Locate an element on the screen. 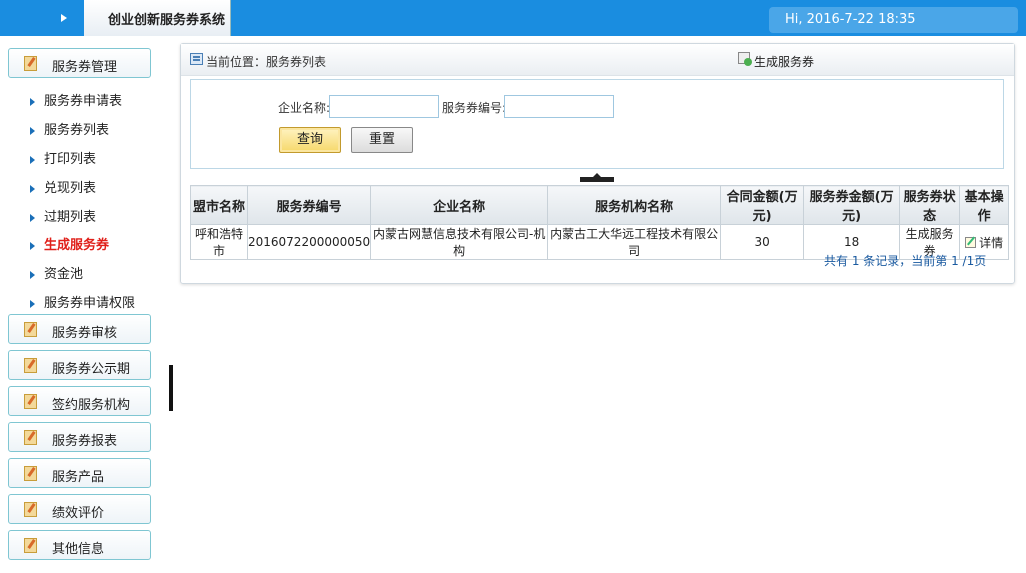 This screenshot has height=573, width=1026. column-header: 合同金额(万元) is located at coordinates (762, 205).